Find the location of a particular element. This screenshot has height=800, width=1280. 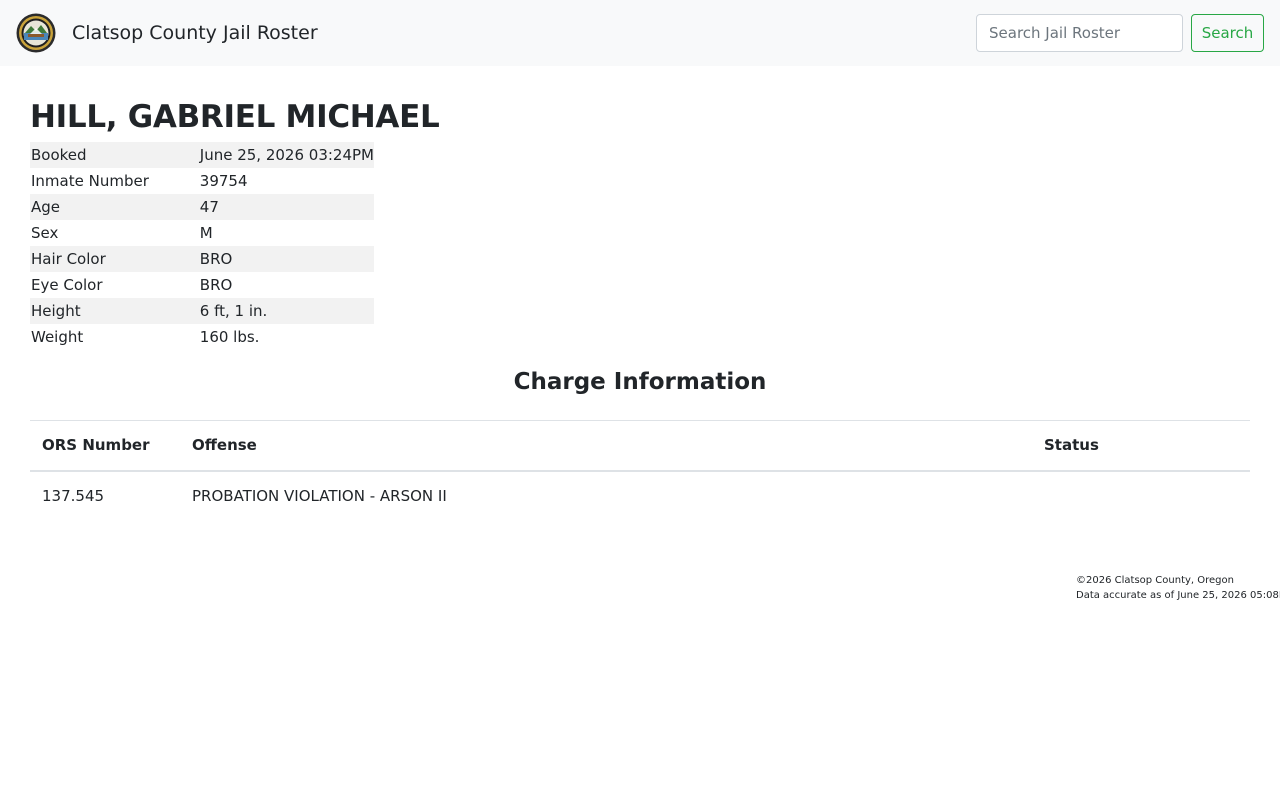

detail-row-inmate-number: Inmate Number 39754 is located at coordinates (202, 181).